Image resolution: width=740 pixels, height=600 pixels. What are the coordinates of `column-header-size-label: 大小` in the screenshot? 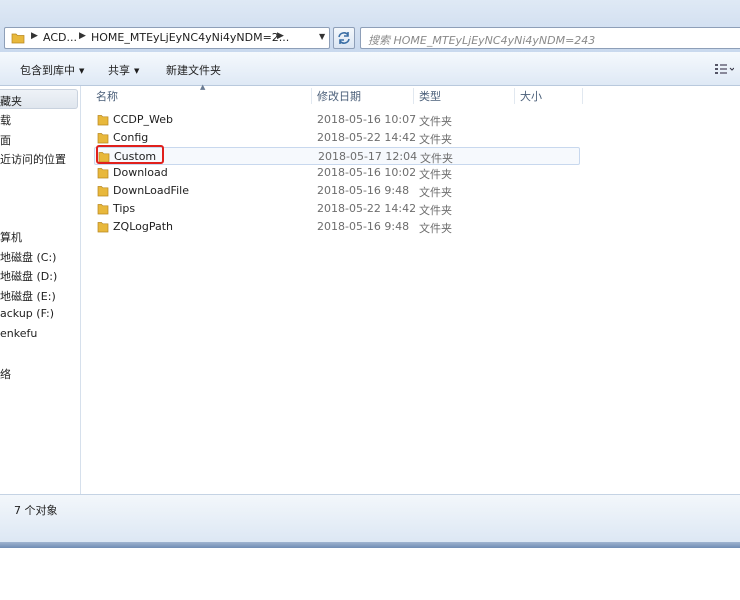 It's located at (531, 96).